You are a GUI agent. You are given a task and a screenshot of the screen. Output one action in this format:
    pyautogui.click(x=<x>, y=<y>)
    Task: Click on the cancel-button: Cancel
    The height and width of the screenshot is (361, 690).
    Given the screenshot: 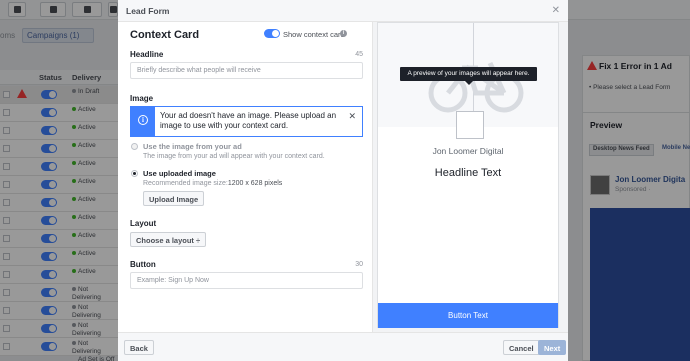 What is the action you would take?
    pyautogui.click(x=521, y=347)
    